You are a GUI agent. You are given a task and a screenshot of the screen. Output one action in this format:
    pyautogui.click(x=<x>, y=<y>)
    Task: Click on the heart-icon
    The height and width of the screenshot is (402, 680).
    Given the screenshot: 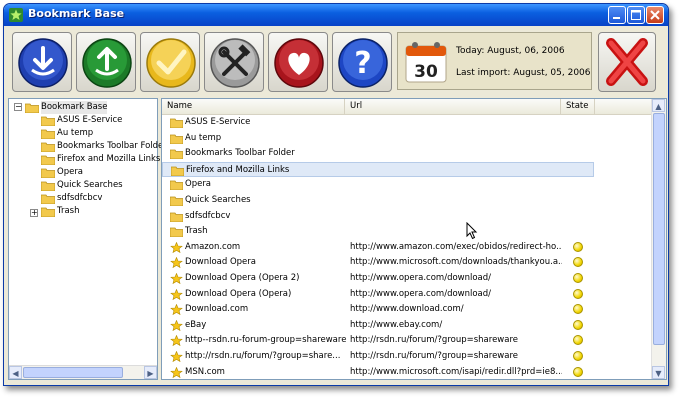 What is the action you would take?
    pyautogui.click(x=299, y=63)
    